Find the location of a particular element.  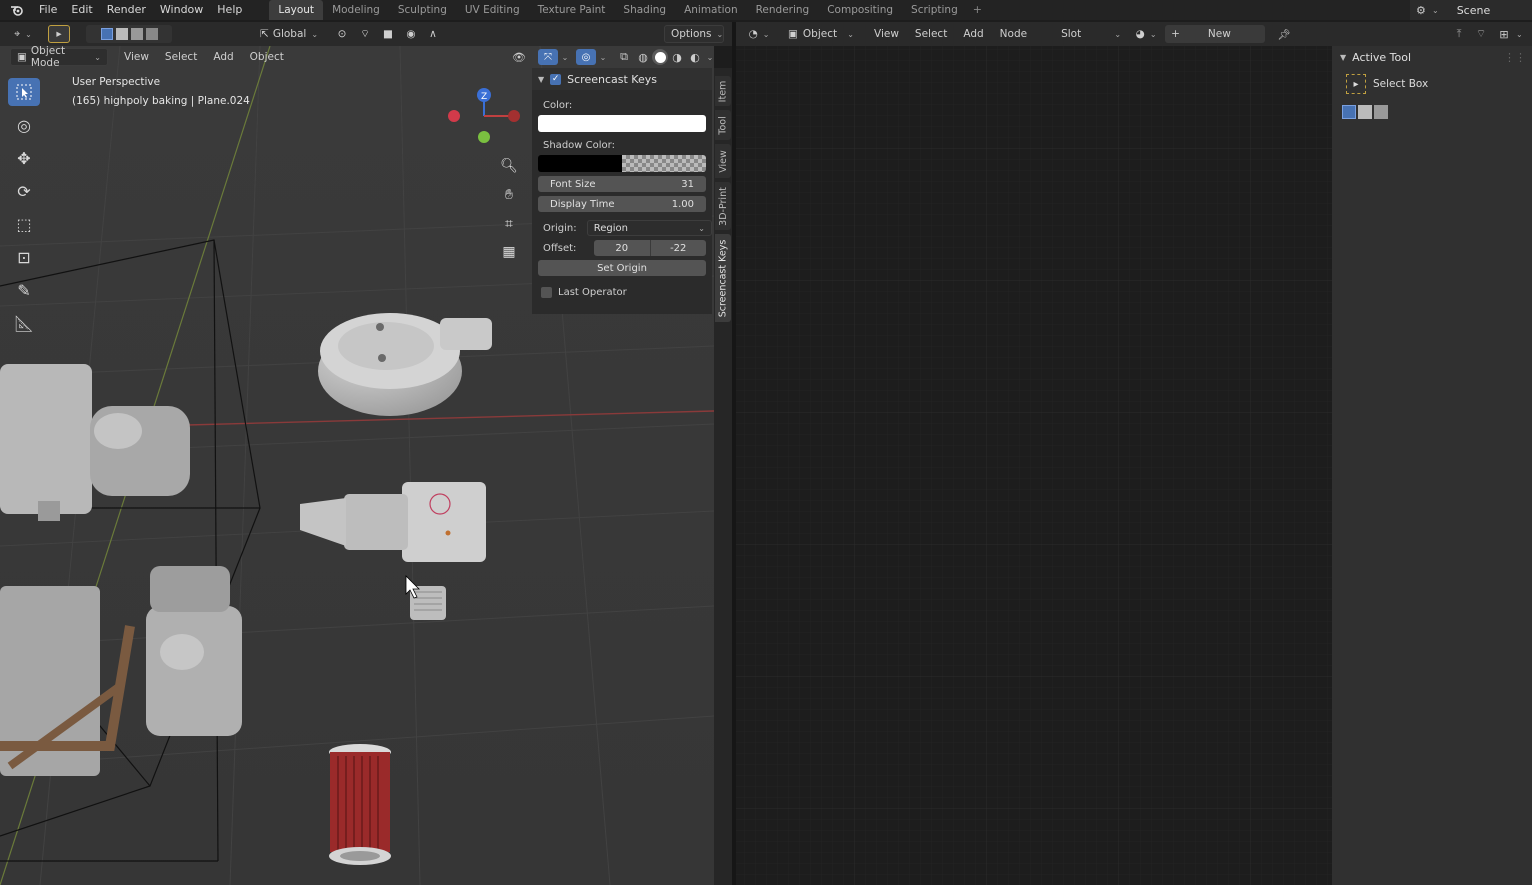

select-new-icon is located at coordinates (1349, 112).